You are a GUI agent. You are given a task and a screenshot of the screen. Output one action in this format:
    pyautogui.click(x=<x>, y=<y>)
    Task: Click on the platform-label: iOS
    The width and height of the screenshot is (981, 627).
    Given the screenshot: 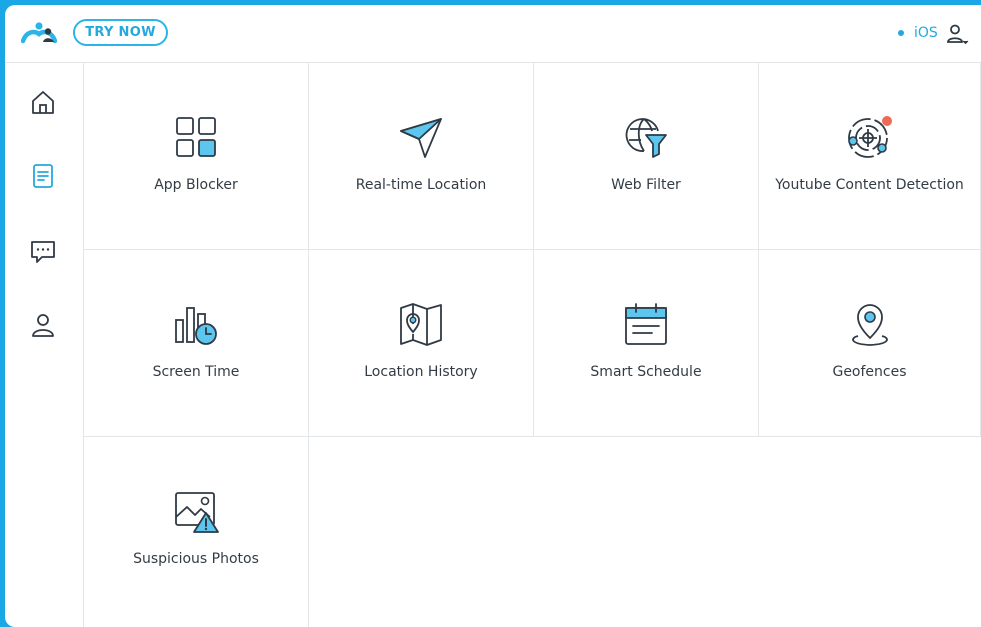 What is the action you would take?
    pyautogui.click(x=926, y=33)
    